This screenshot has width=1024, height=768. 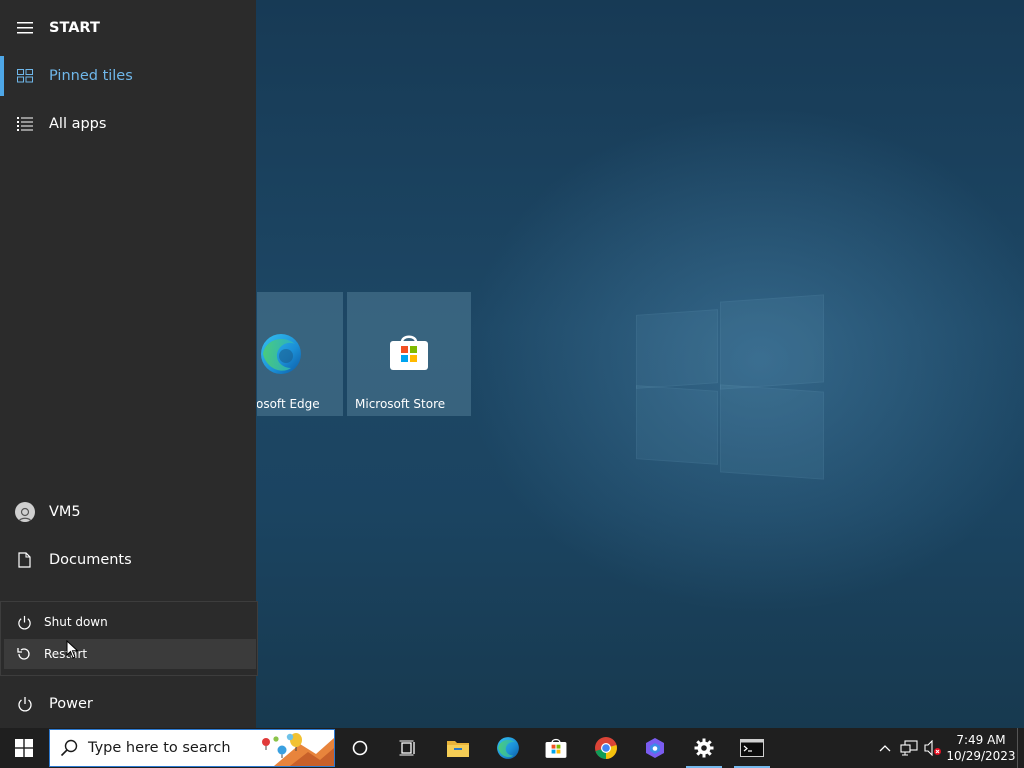 I want to click on power-button: Power, so click(x=128, y=704).